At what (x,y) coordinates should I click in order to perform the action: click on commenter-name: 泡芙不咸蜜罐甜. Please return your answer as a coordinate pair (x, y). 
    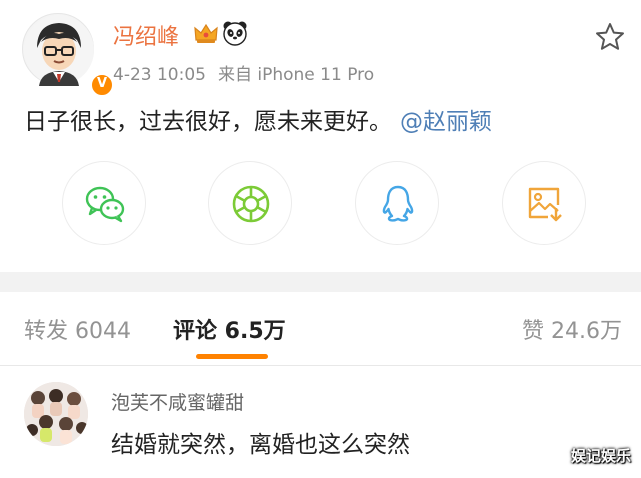
    Looking at the image, I should click on (177, 401).